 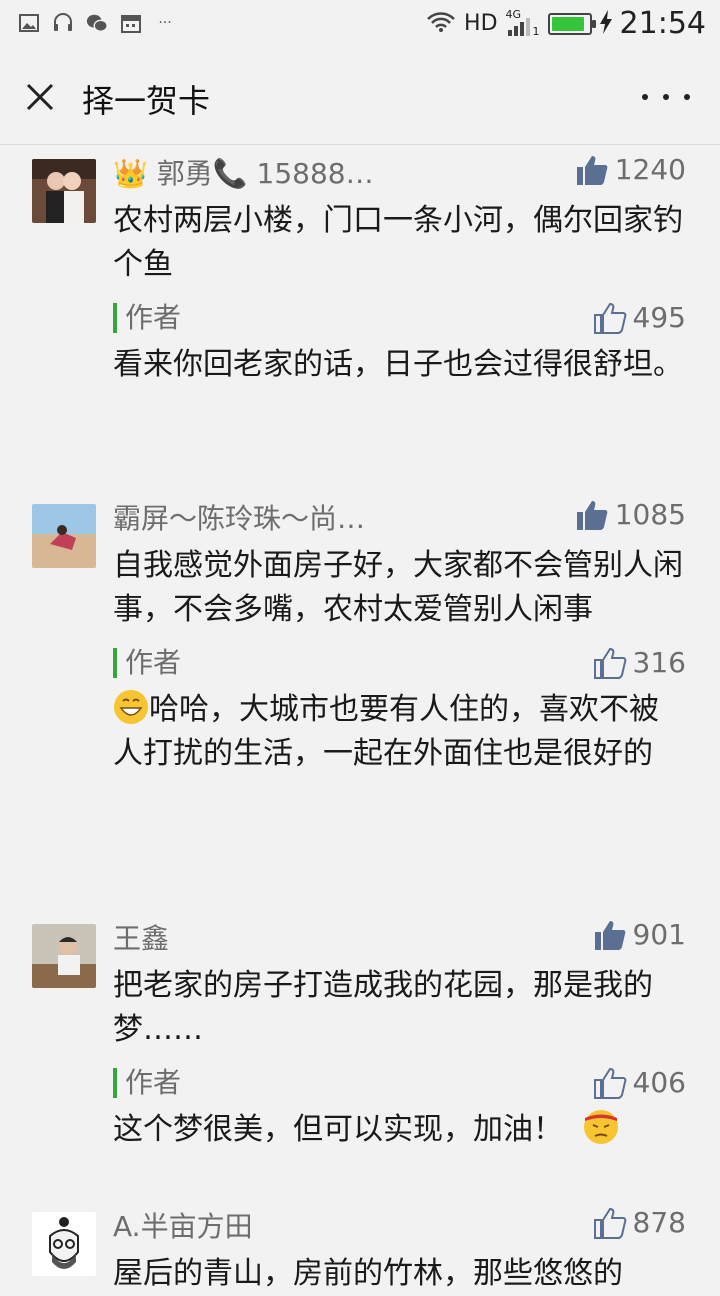 I want to click on like-count: 901, so click(x=659, y=934).